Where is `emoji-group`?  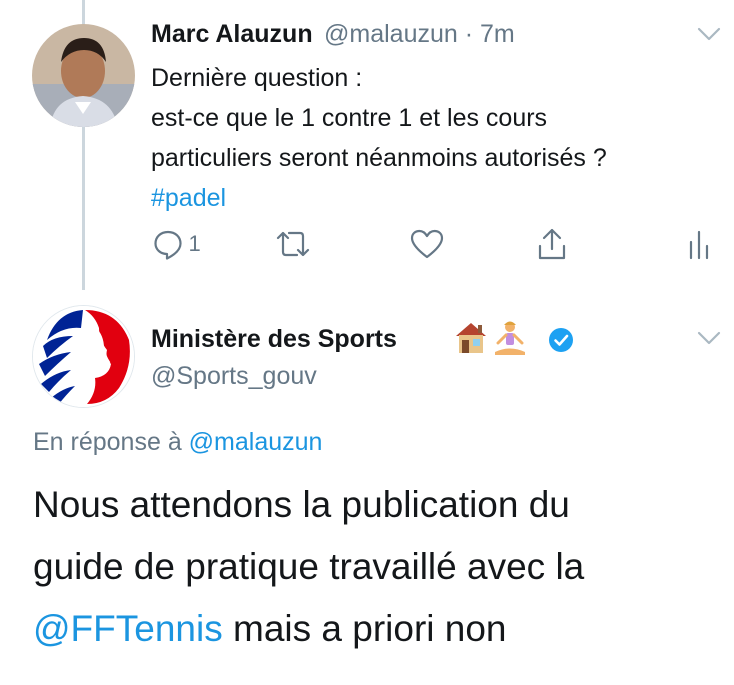
emoji-group is located at coordinates (493, 342).